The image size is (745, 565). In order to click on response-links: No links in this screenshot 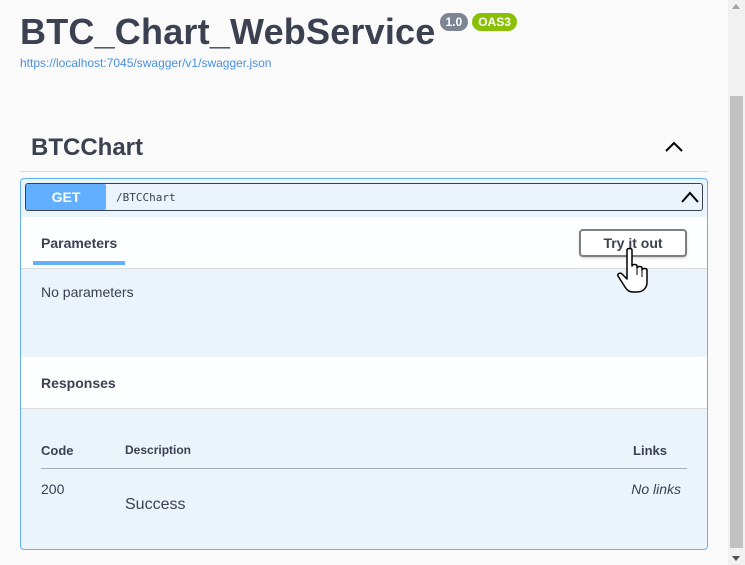, I will do `click(656, 489)`.